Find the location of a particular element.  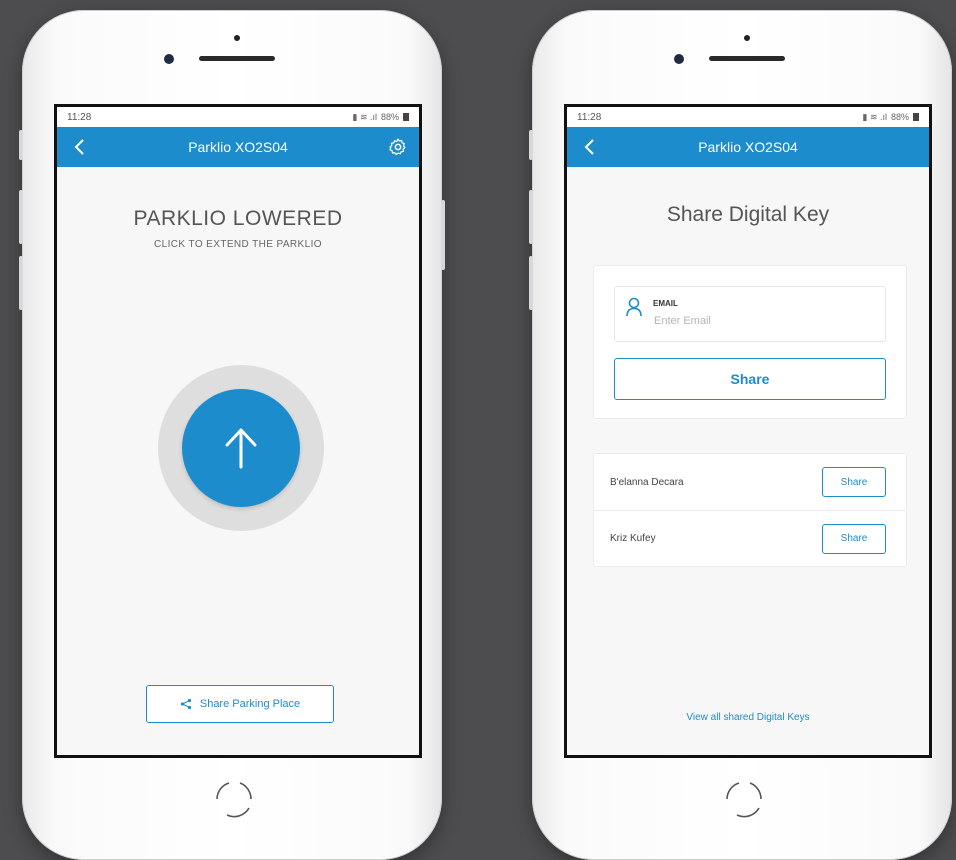

page-title: Share Digital Key is located at coordinates (748, 214).